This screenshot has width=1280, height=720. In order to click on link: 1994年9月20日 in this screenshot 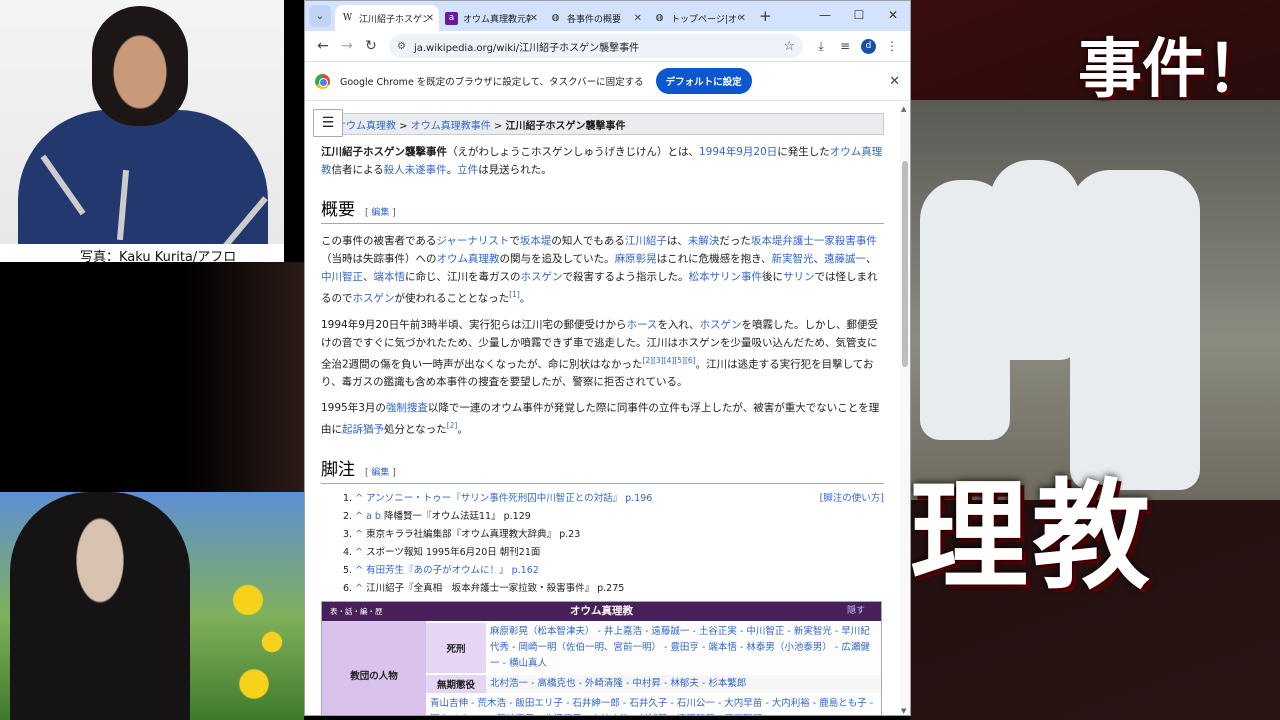, I will do `click(738, 152)`.